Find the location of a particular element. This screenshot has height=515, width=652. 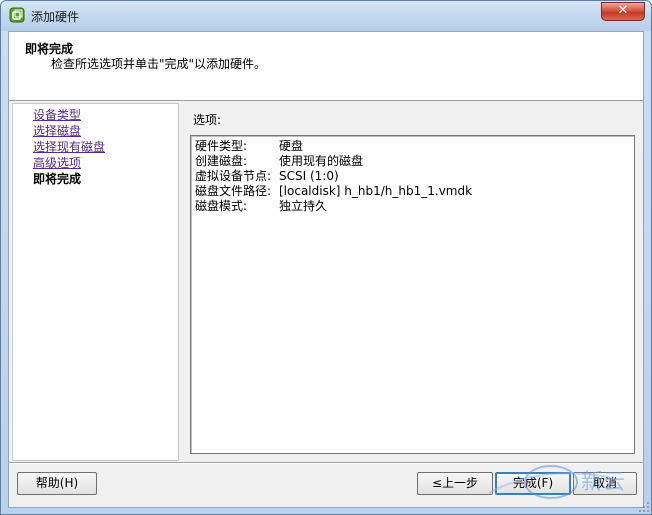

back-button: ≤上一步 is located at coordinates (455, 483).